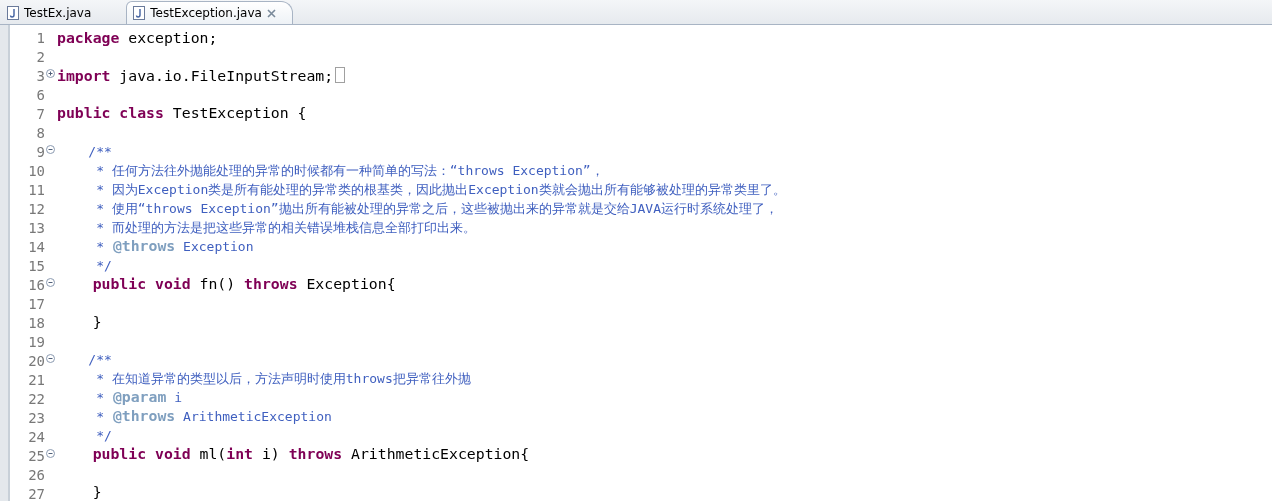  Describe the element at coordinates (36, 322) in the screenshot. I see `line-number: 18` at that location.